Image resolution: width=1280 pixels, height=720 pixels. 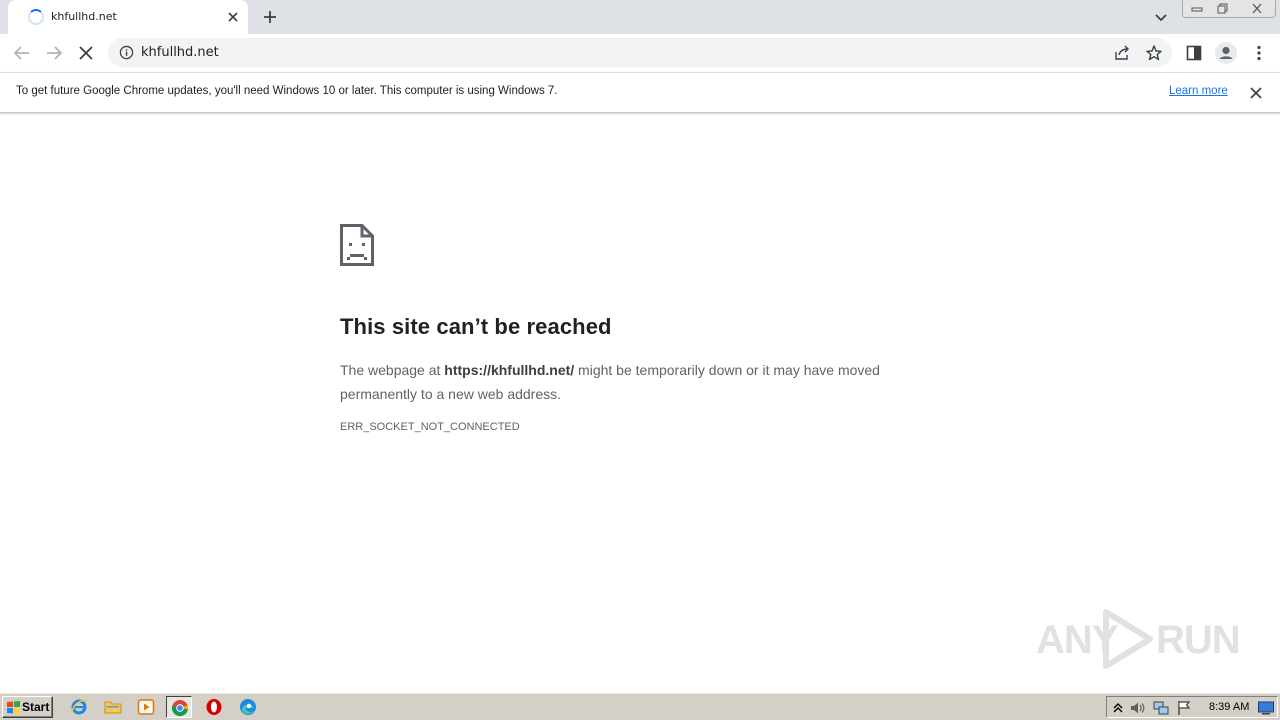 I want to click on tab-search-button, so click(x=1161, y=17).